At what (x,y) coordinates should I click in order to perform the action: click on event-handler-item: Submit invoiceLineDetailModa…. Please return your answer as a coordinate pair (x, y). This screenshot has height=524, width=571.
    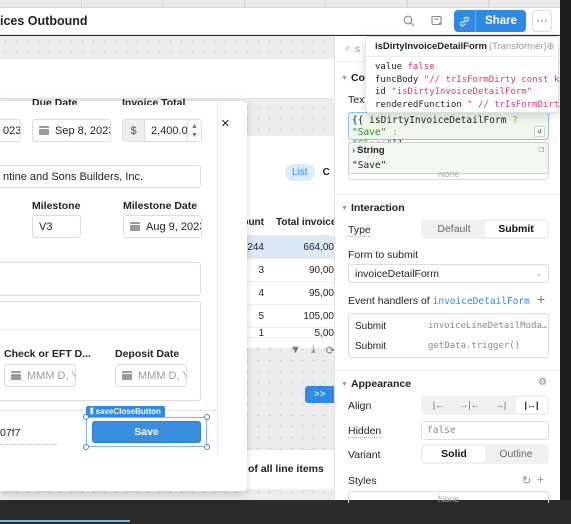
    Looking at the image, I should click on (451, 326).